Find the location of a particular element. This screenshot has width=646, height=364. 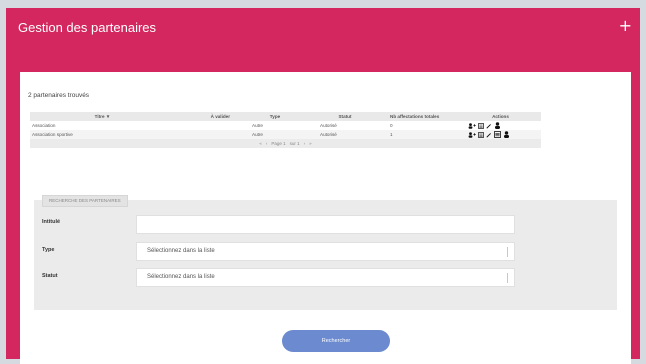

statut-select-caret is located at coordinates (507, 278).